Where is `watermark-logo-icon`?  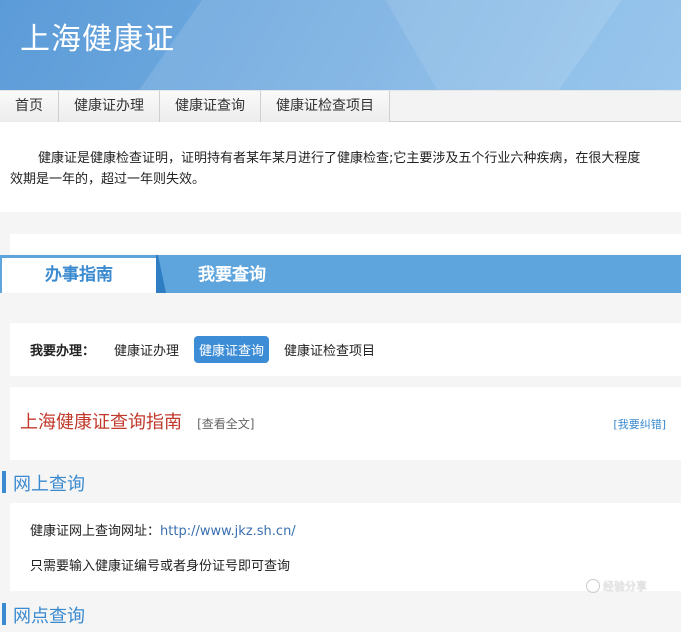
watermark-logo-icon is located at coordinates (593, 586).